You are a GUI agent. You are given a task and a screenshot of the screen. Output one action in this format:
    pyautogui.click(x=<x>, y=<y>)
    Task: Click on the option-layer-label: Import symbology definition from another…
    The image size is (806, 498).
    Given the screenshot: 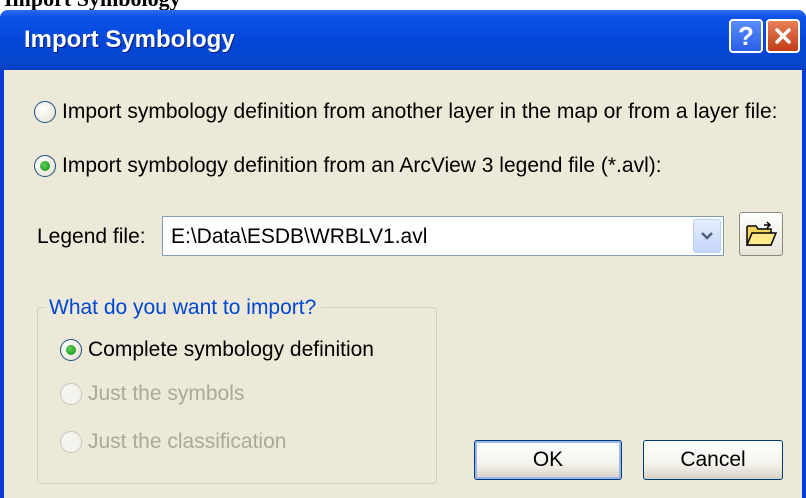 What is the action you would take?
    pyautogui.click(x=420, y=111)
    